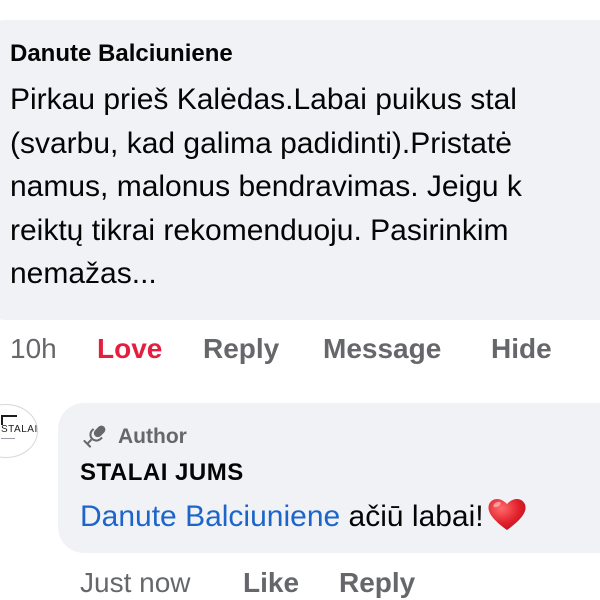 The height and width of the screenshot is (600, 600). What do you see at coordinates (162, 473) in the screenshot?
I see `reply-author-name: STALAI JUMS` at bounding box center [162, 473].